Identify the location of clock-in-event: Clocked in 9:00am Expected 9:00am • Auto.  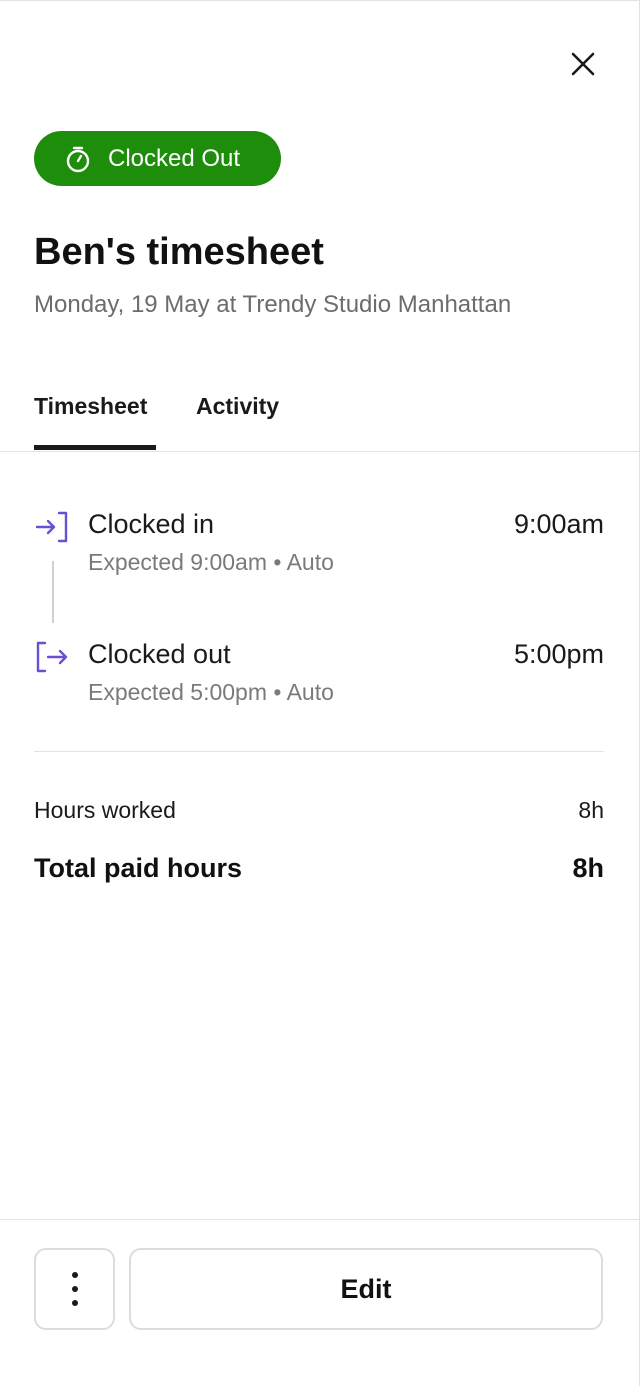
(319, 549).